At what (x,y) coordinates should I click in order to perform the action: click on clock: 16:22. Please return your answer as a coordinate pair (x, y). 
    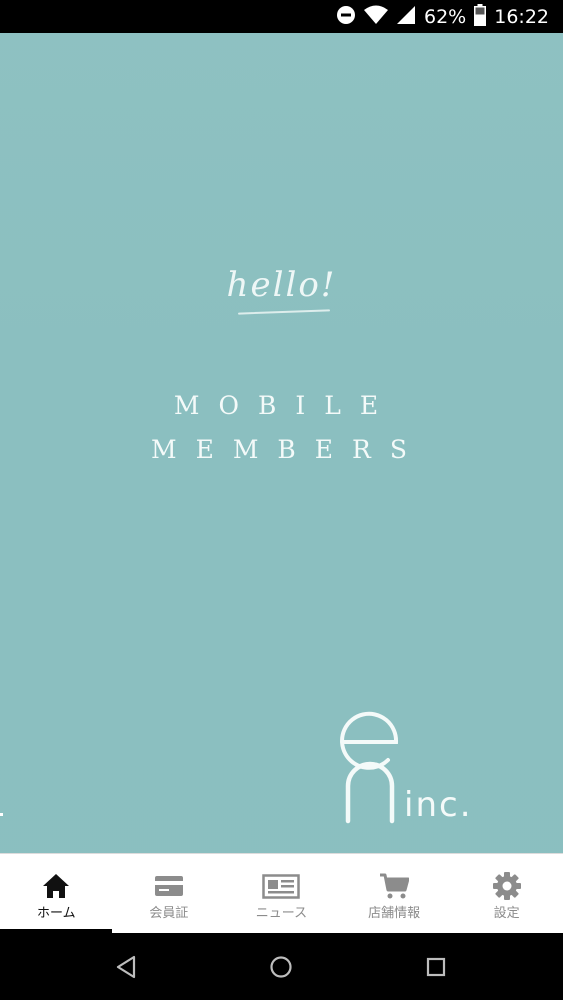
    Looking at the image, I should click on (521, 16).